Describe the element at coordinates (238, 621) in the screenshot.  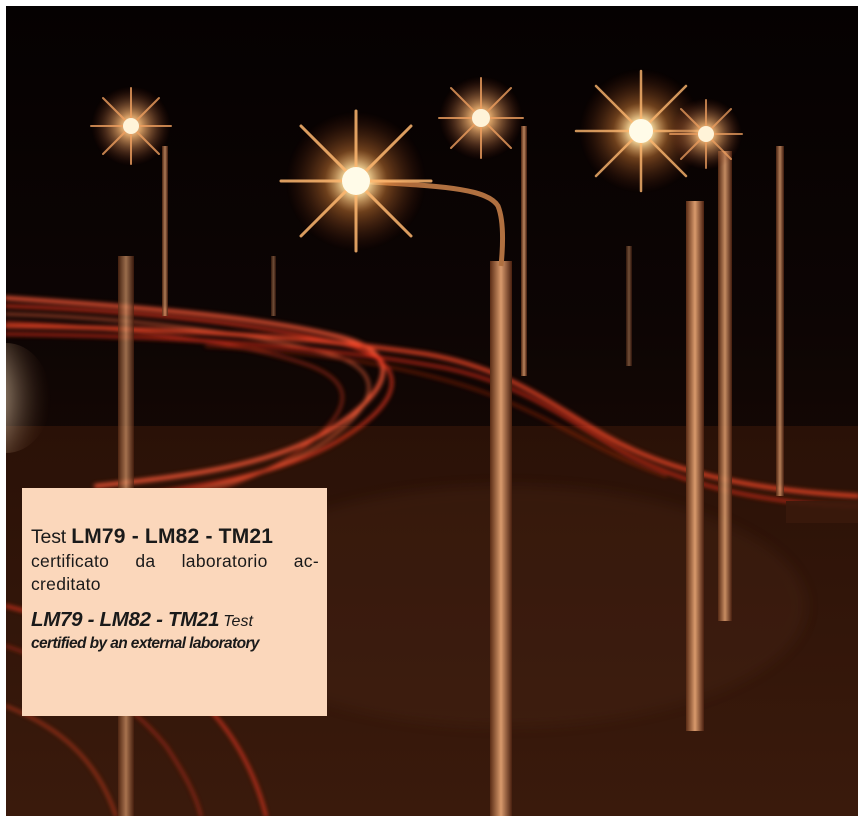
I see `test-word-en: Test` at that location.